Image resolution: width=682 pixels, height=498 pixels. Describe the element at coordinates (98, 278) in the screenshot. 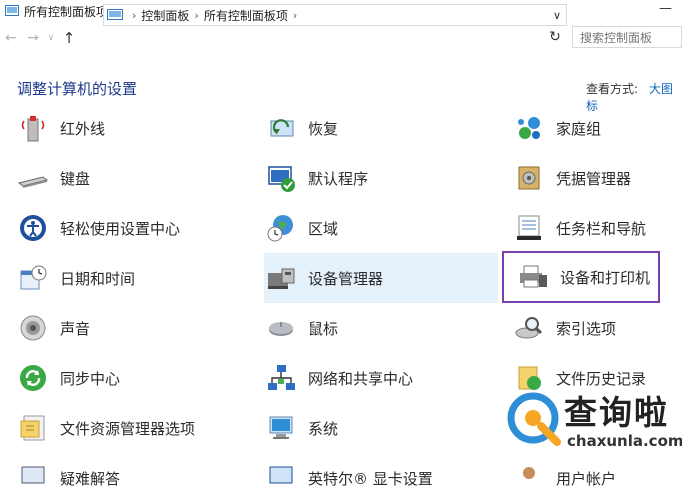

I see `item-label: 日期和时间` at that location.